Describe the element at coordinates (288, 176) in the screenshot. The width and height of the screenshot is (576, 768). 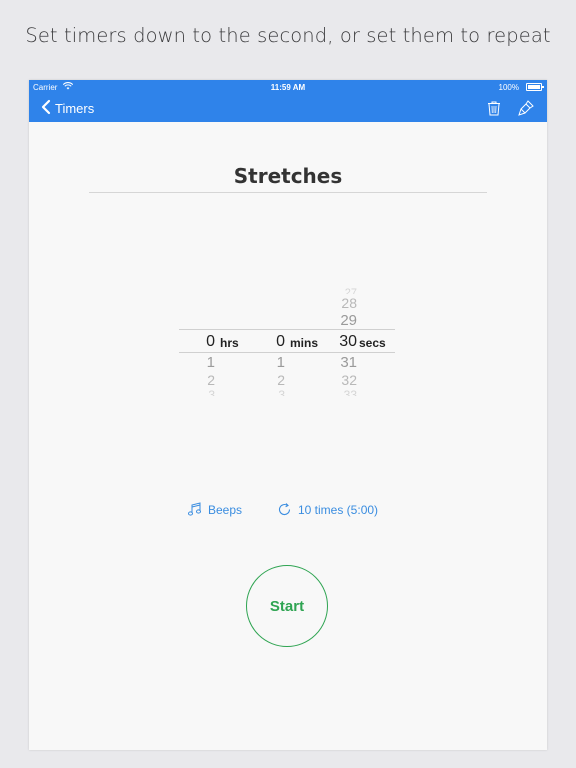
I see `timer-title: Stretches` at that location.